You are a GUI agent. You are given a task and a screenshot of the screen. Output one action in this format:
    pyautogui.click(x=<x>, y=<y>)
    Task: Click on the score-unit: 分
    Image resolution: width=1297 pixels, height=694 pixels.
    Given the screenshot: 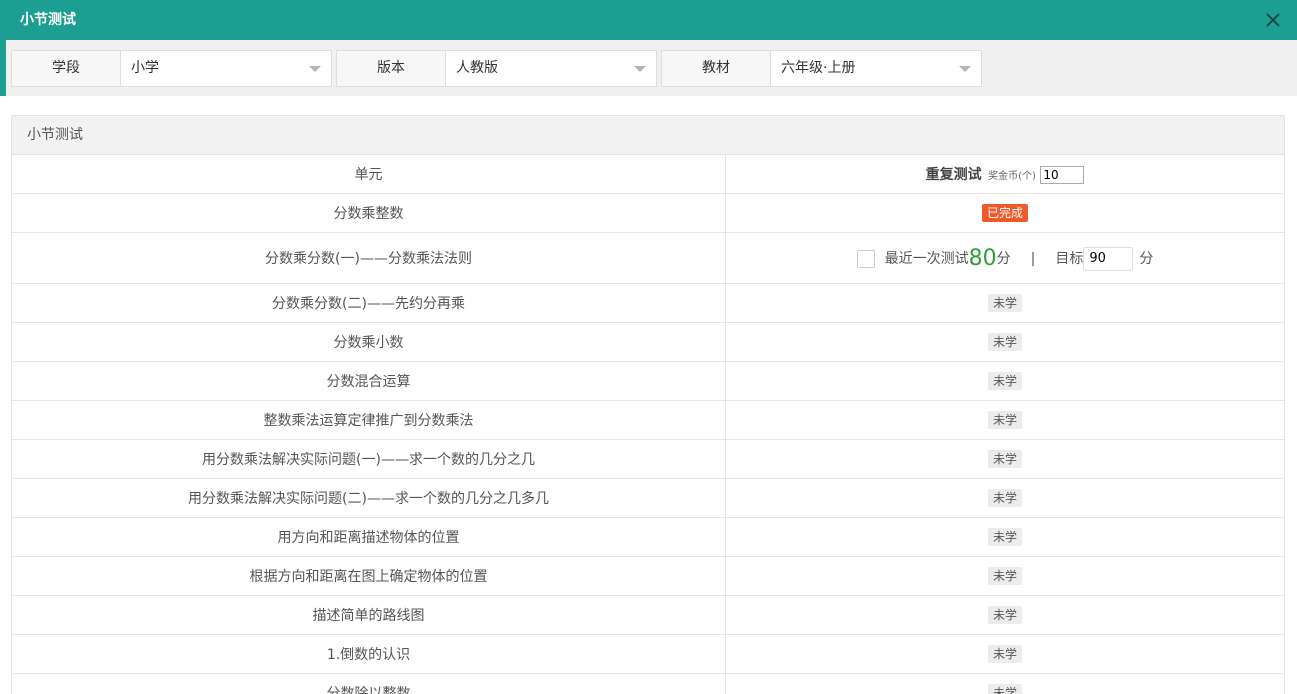 What is the action you would take?
    pyautogui.click(x=1004, y=259)
    